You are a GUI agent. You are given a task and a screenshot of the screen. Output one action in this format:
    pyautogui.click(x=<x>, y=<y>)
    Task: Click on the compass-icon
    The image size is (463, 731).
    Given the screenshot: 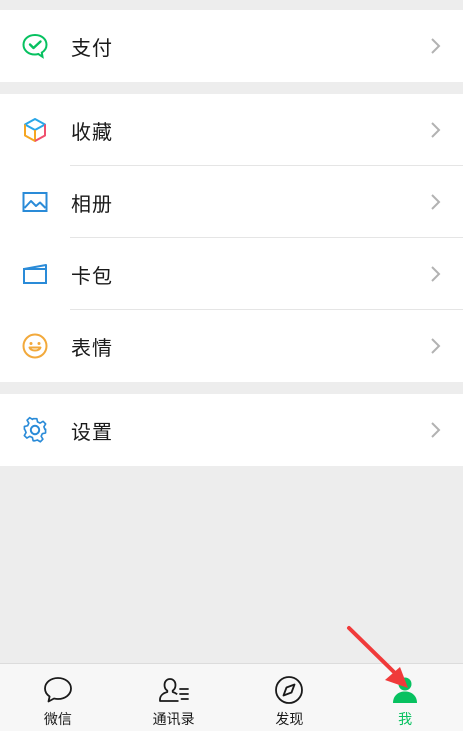 What is the action you would take?
    pyautogui.click(x=289, y=690)
    